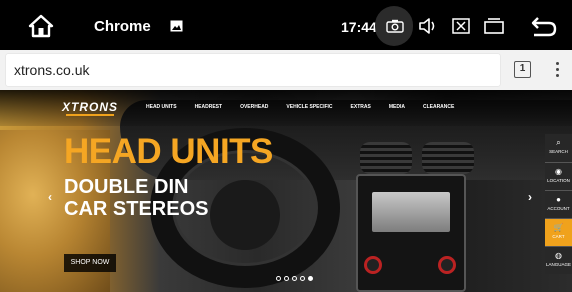 Image resolution: width=572 pixels, height=292 pixels. What do you see at coordinates (530, 197) in the screenshot?
I see `carousel-next-arrow-icon: ›` at bounding box center [530, 197].